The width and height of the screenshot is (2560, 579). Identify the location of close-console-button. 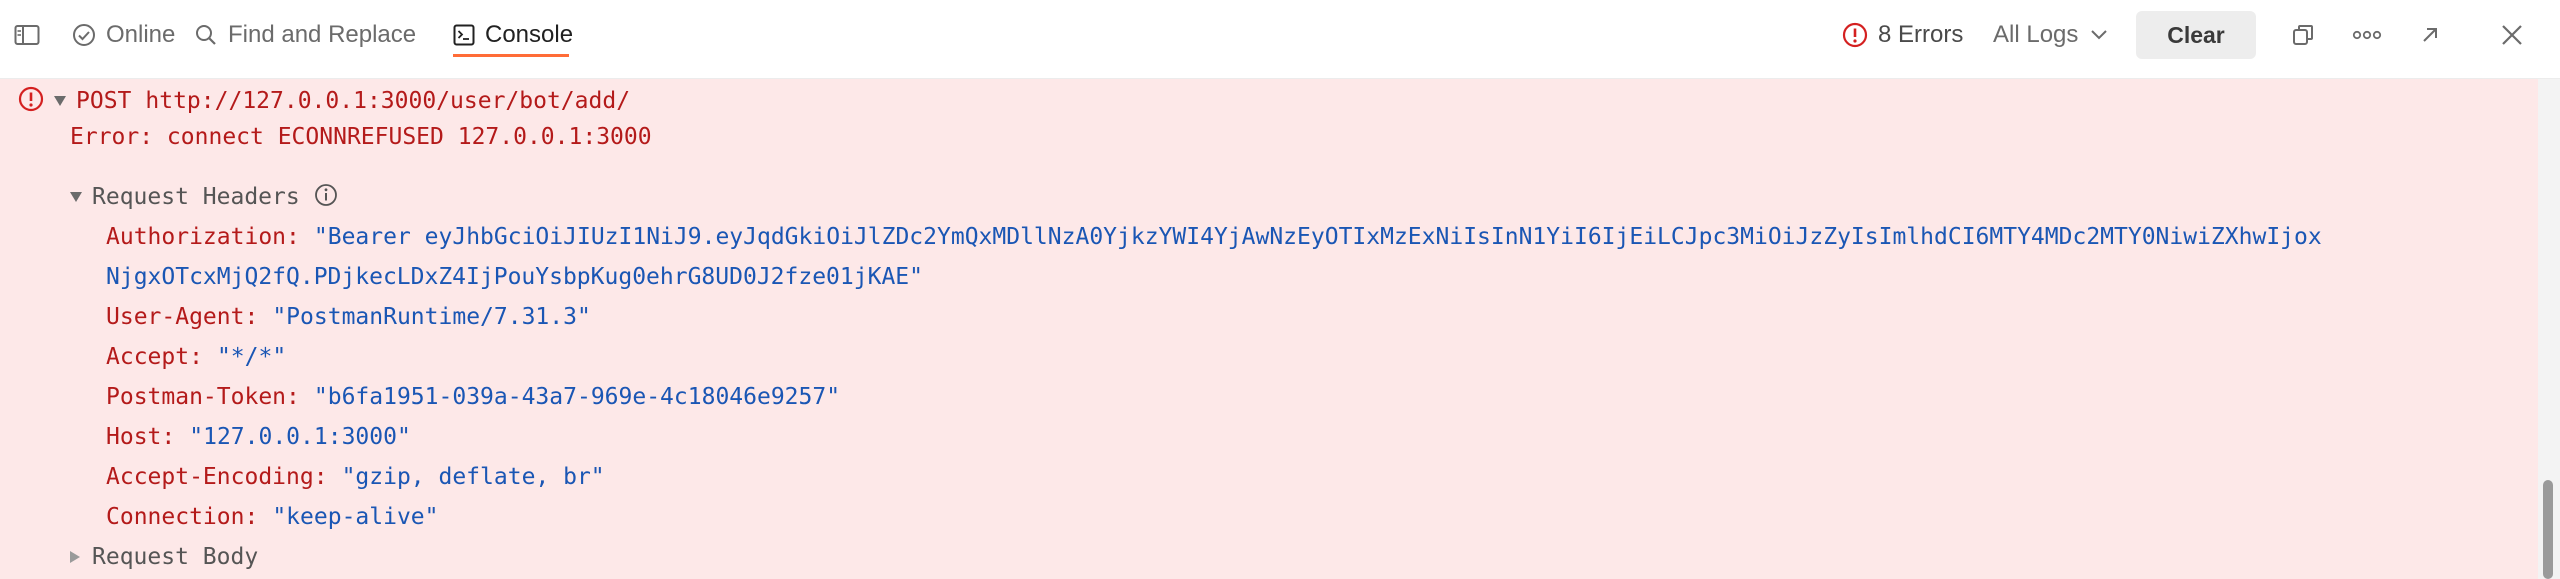
(2512, 35).